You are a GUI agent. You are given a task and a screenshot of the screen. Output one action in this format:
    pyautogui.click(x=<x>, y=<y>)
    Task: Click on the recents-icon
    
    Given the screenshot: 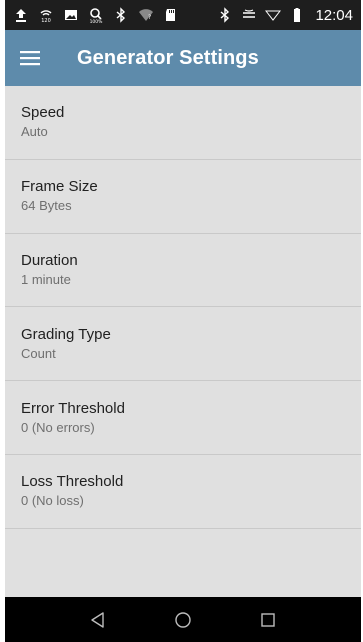 What is the action you would take?
    pyautogui.click(x=268, y=619)
    